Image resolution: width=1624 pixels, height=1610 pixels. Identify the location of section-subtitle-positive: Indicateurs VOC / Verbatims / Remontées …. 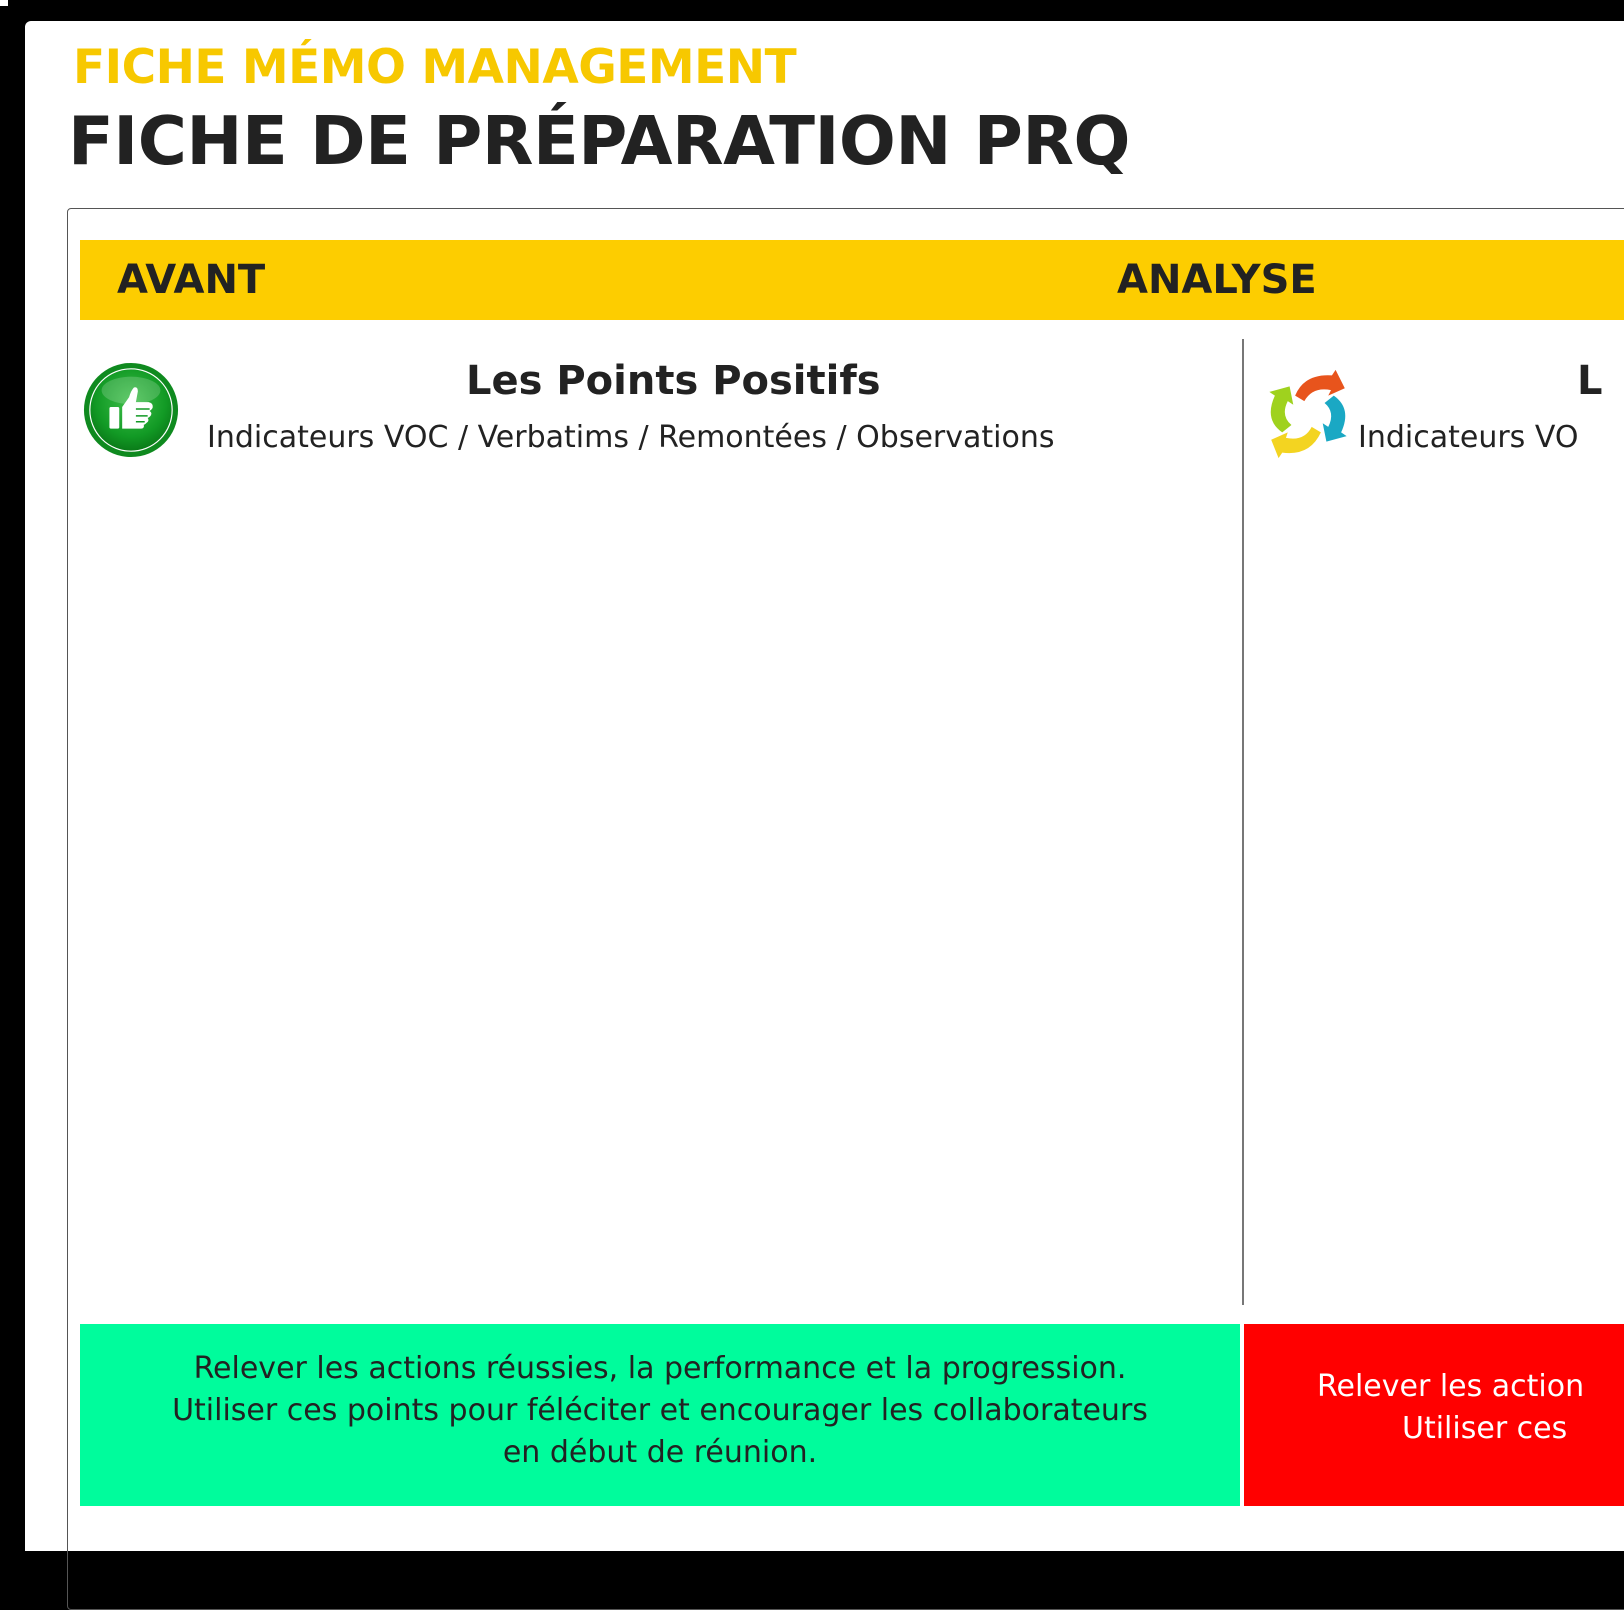
(631, 437).